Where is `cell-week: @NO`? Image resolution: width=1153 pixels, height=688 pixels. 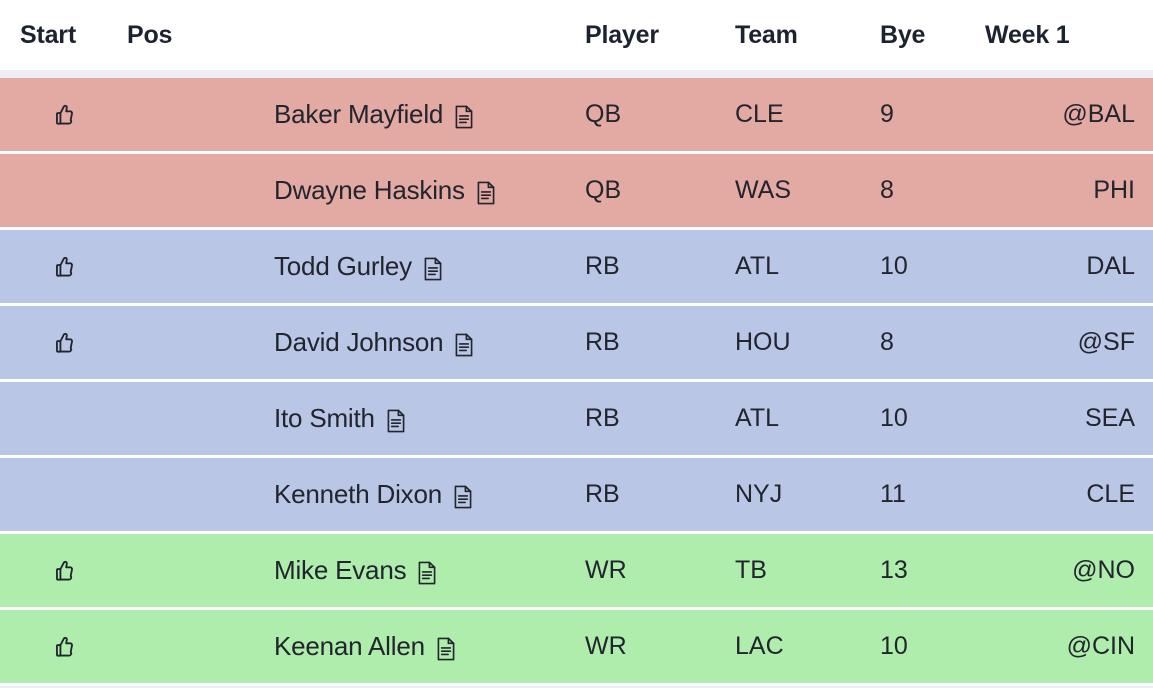
cell-week: @NO is located at coordinates (1103, 570).